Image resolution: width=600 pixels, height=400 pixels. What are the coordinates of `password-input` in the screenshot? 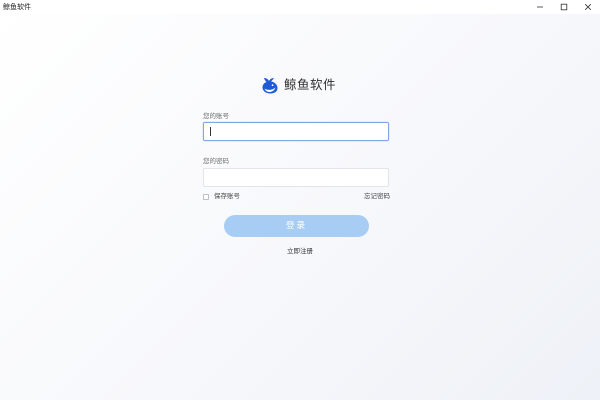 It's located at (296, 177).